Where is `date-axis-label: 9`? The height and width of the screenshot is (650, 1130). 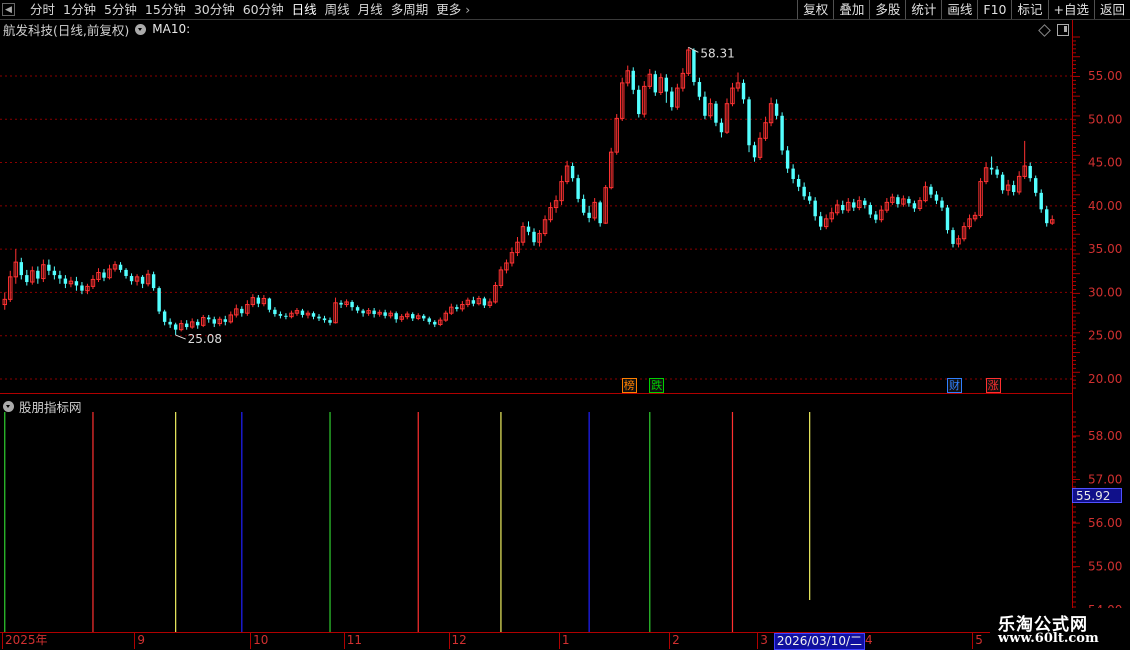
date-axis-label: 9 is located at coordinates (141, 640).